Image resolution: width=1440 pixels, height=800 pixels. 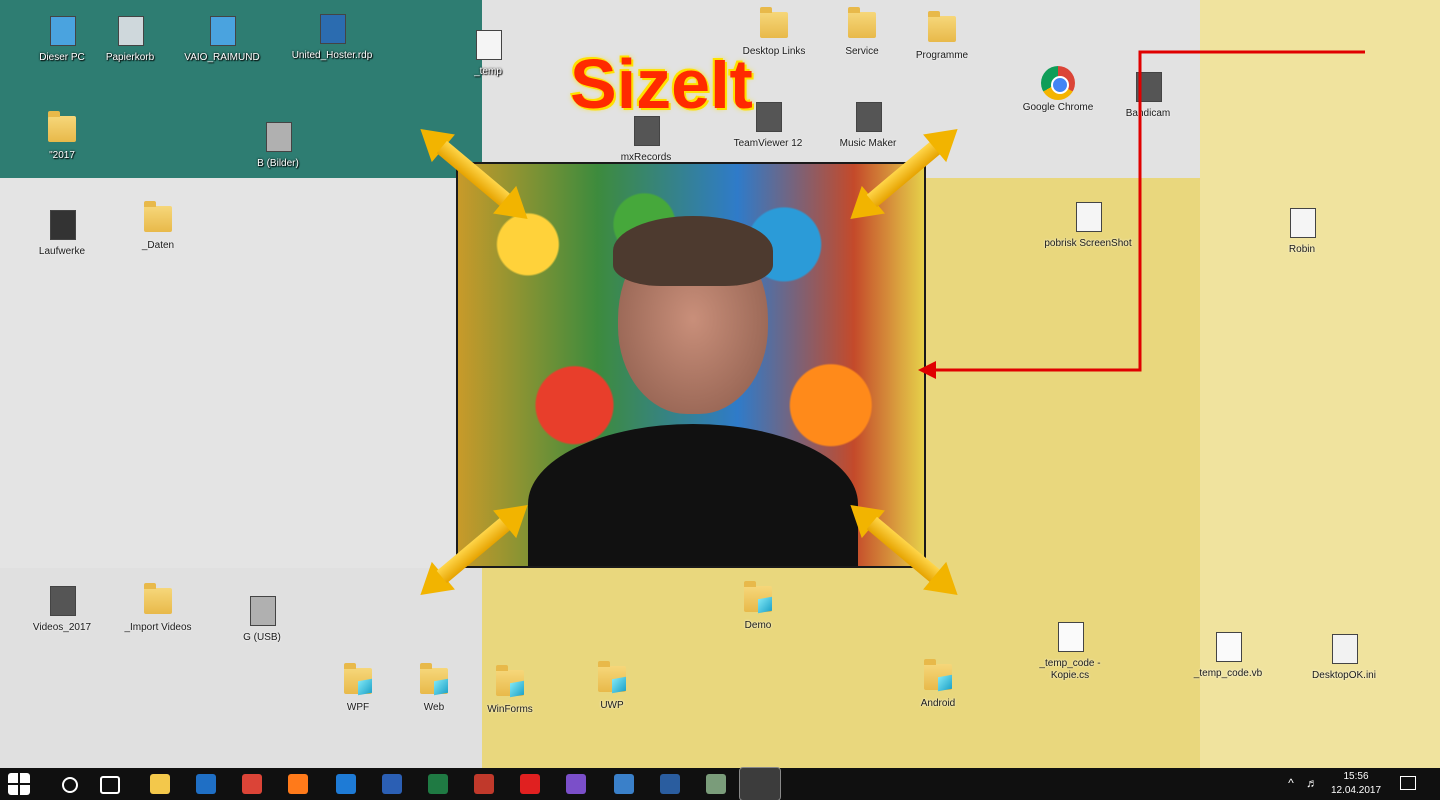 I want to click on taskbar: ^ ♬ 15:56 12.04.2017, so click(x=720, y=783).